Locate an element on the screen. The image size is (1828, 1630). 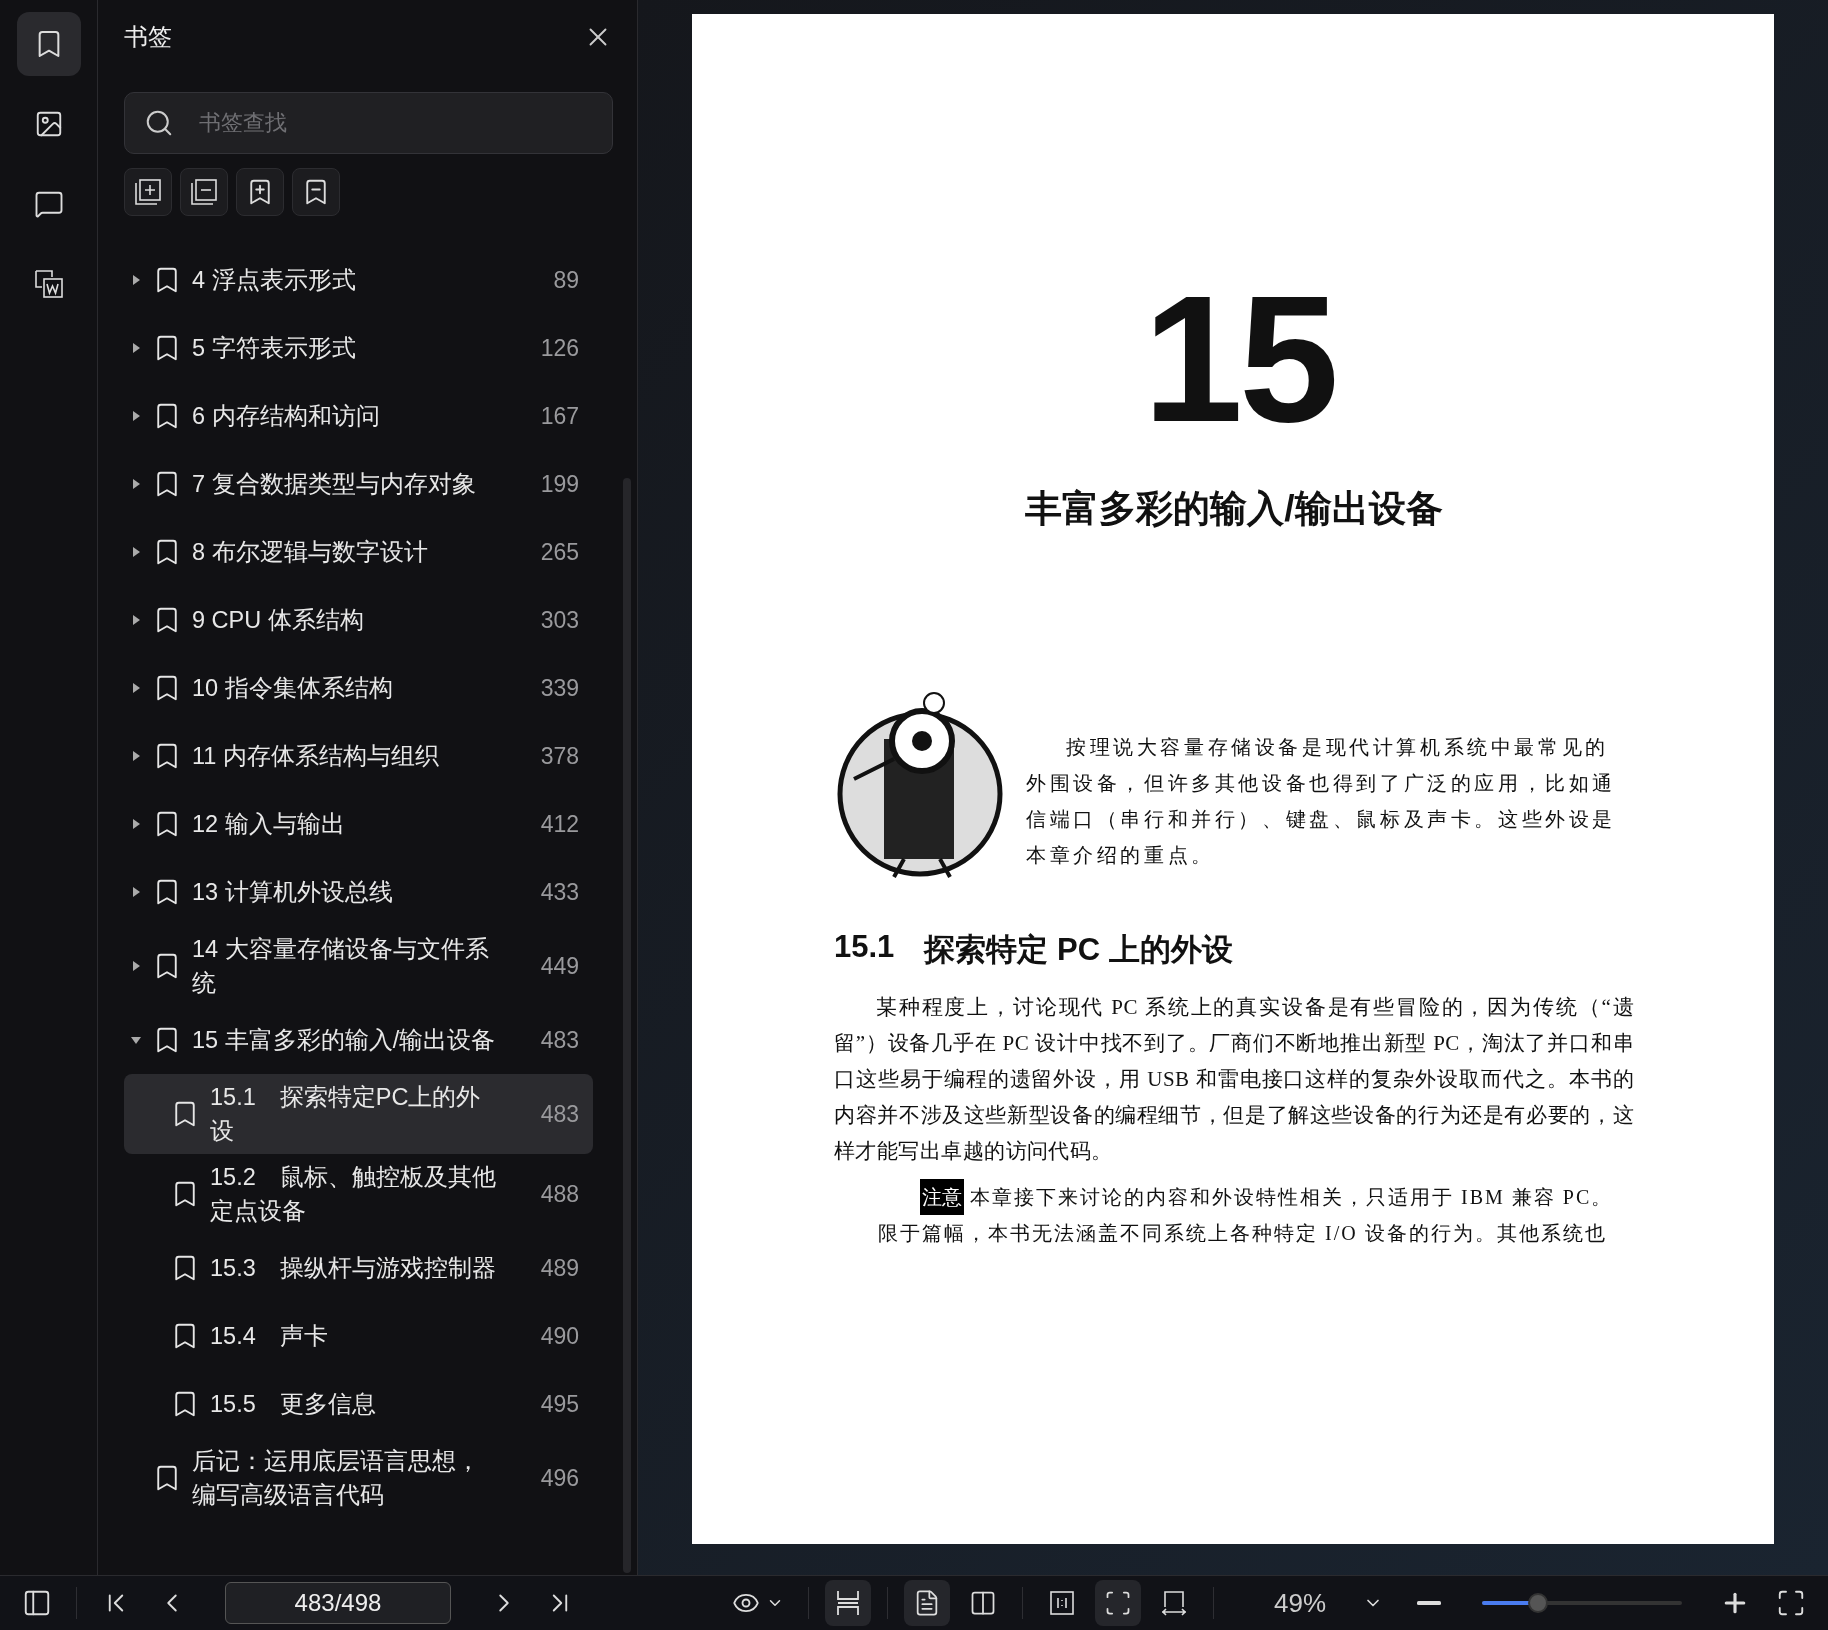
bookmark-label: 5 字符表示形式 is located at coordinates (274, 348).